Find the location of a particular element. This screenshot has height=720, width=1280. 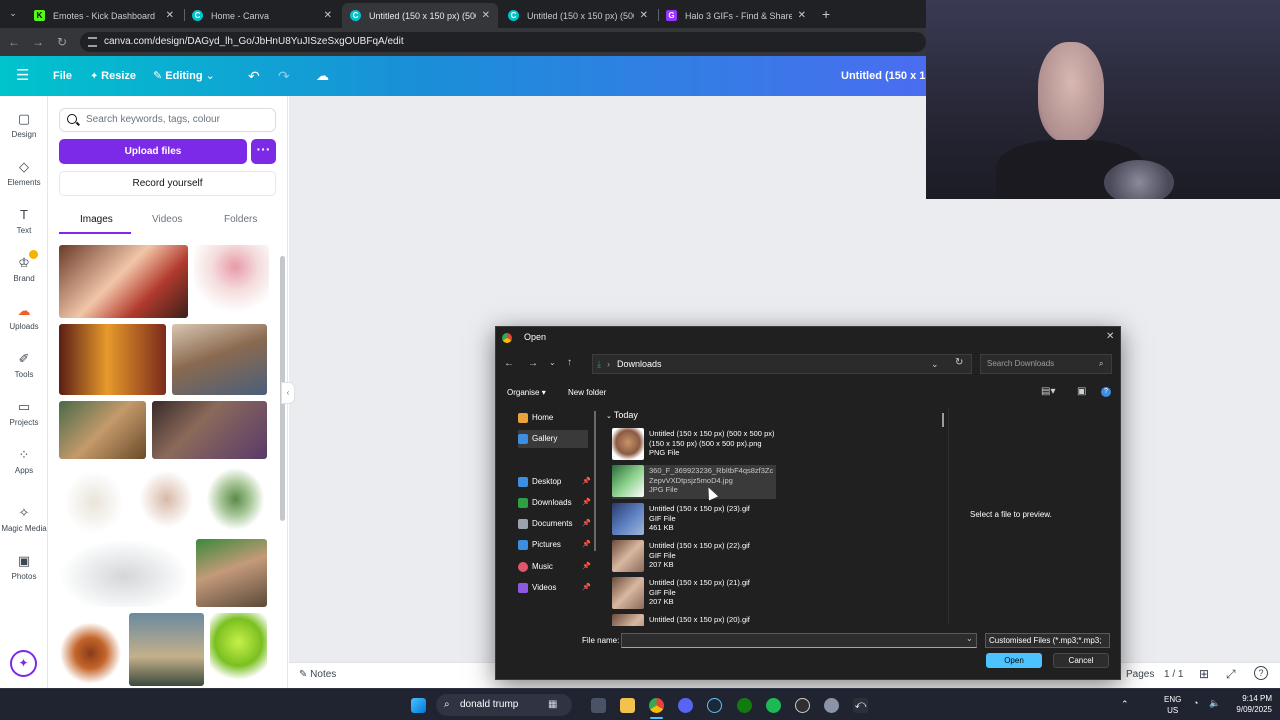

file-list-scrollbar is located at coordinates (943, 420).